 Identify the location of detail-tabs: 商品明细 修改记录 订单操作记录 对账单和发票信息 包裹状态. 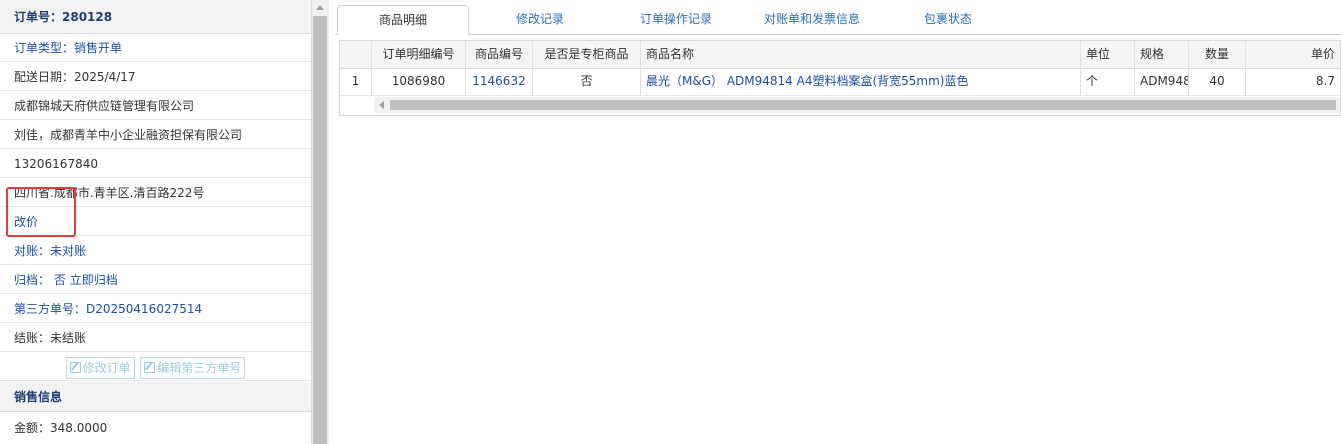
(838, 17).